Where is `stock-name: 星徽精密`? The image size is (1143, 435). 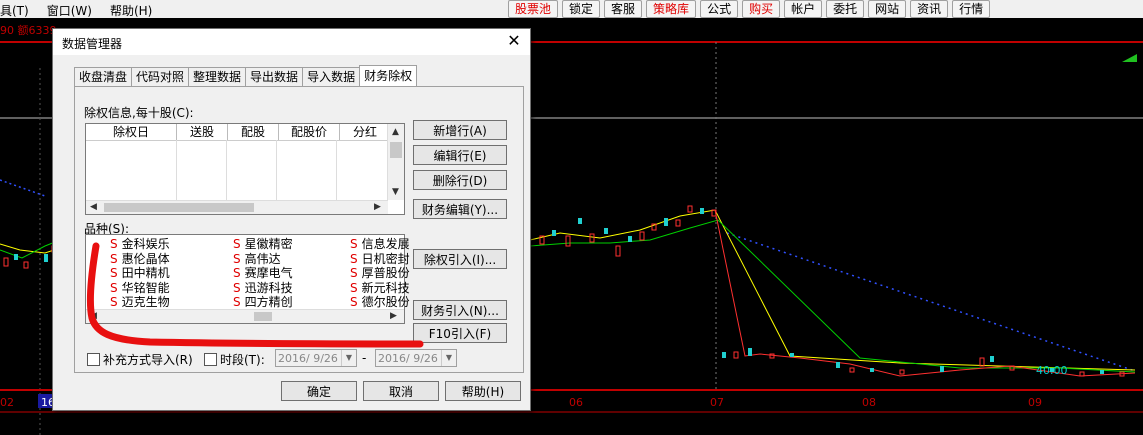 stock-name: 星徽精密 is located at coordinates (268, 244).